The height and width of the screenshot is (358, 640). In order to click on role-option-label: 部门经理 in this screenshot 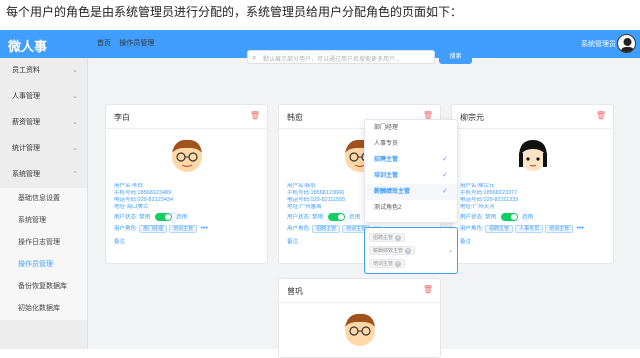, I will do `click(386, 128)`.